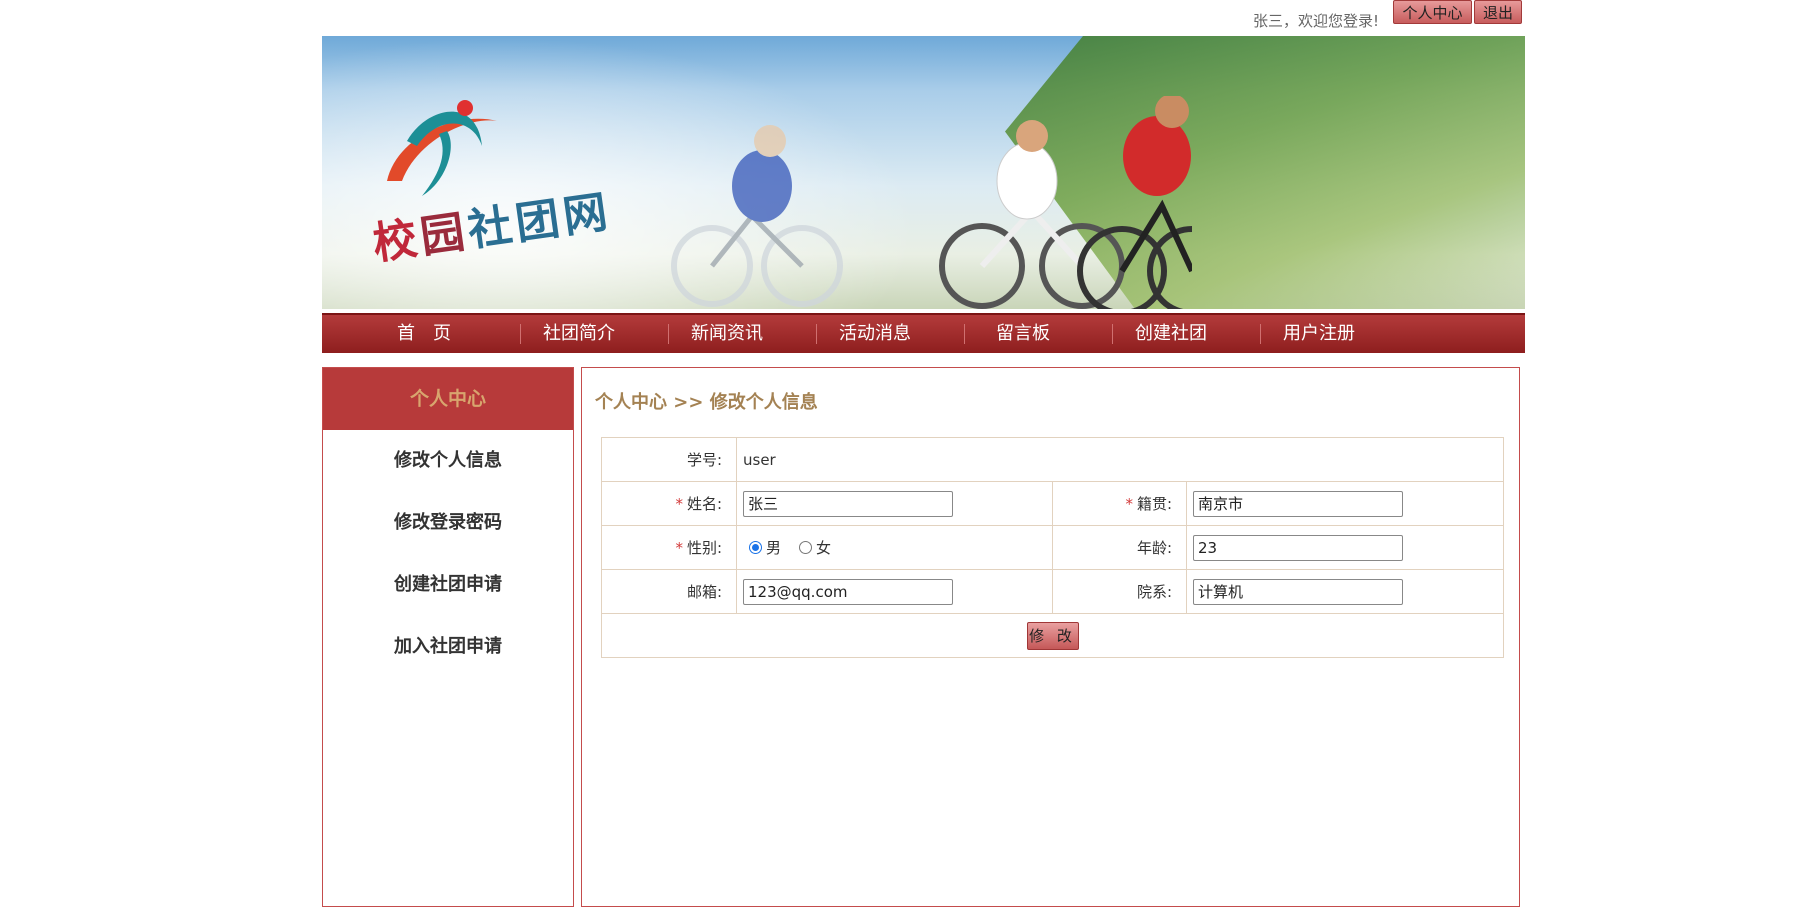 The height and width of the screenshot is (907, 1799). I want to click on age-field-cell, so click(1345, 547).